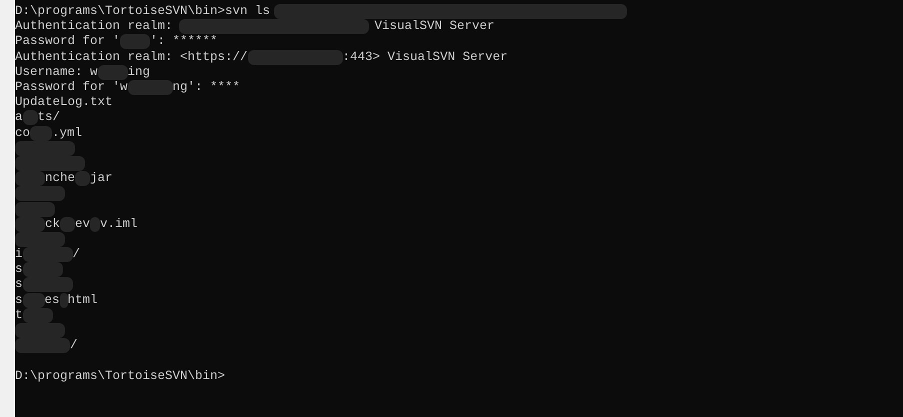 The image size is (903, 417). I want to click on terminal-text: ev, so click(82, 224).